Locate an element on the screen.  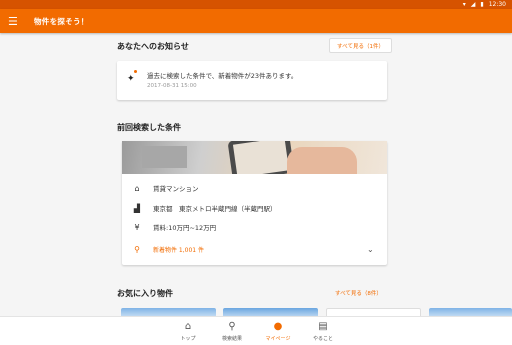
nav-search-results-label: 検索結果 is located at coordinates (231, 339).